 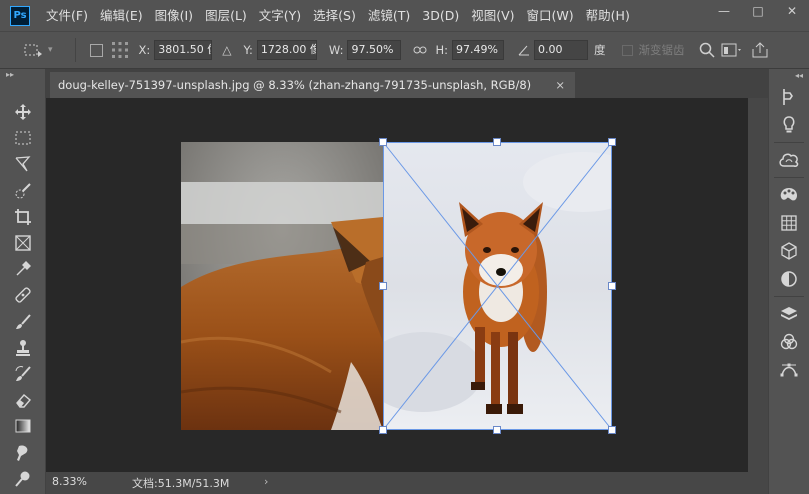 I want to click on x-label: X:, so click(x=144, y=50).